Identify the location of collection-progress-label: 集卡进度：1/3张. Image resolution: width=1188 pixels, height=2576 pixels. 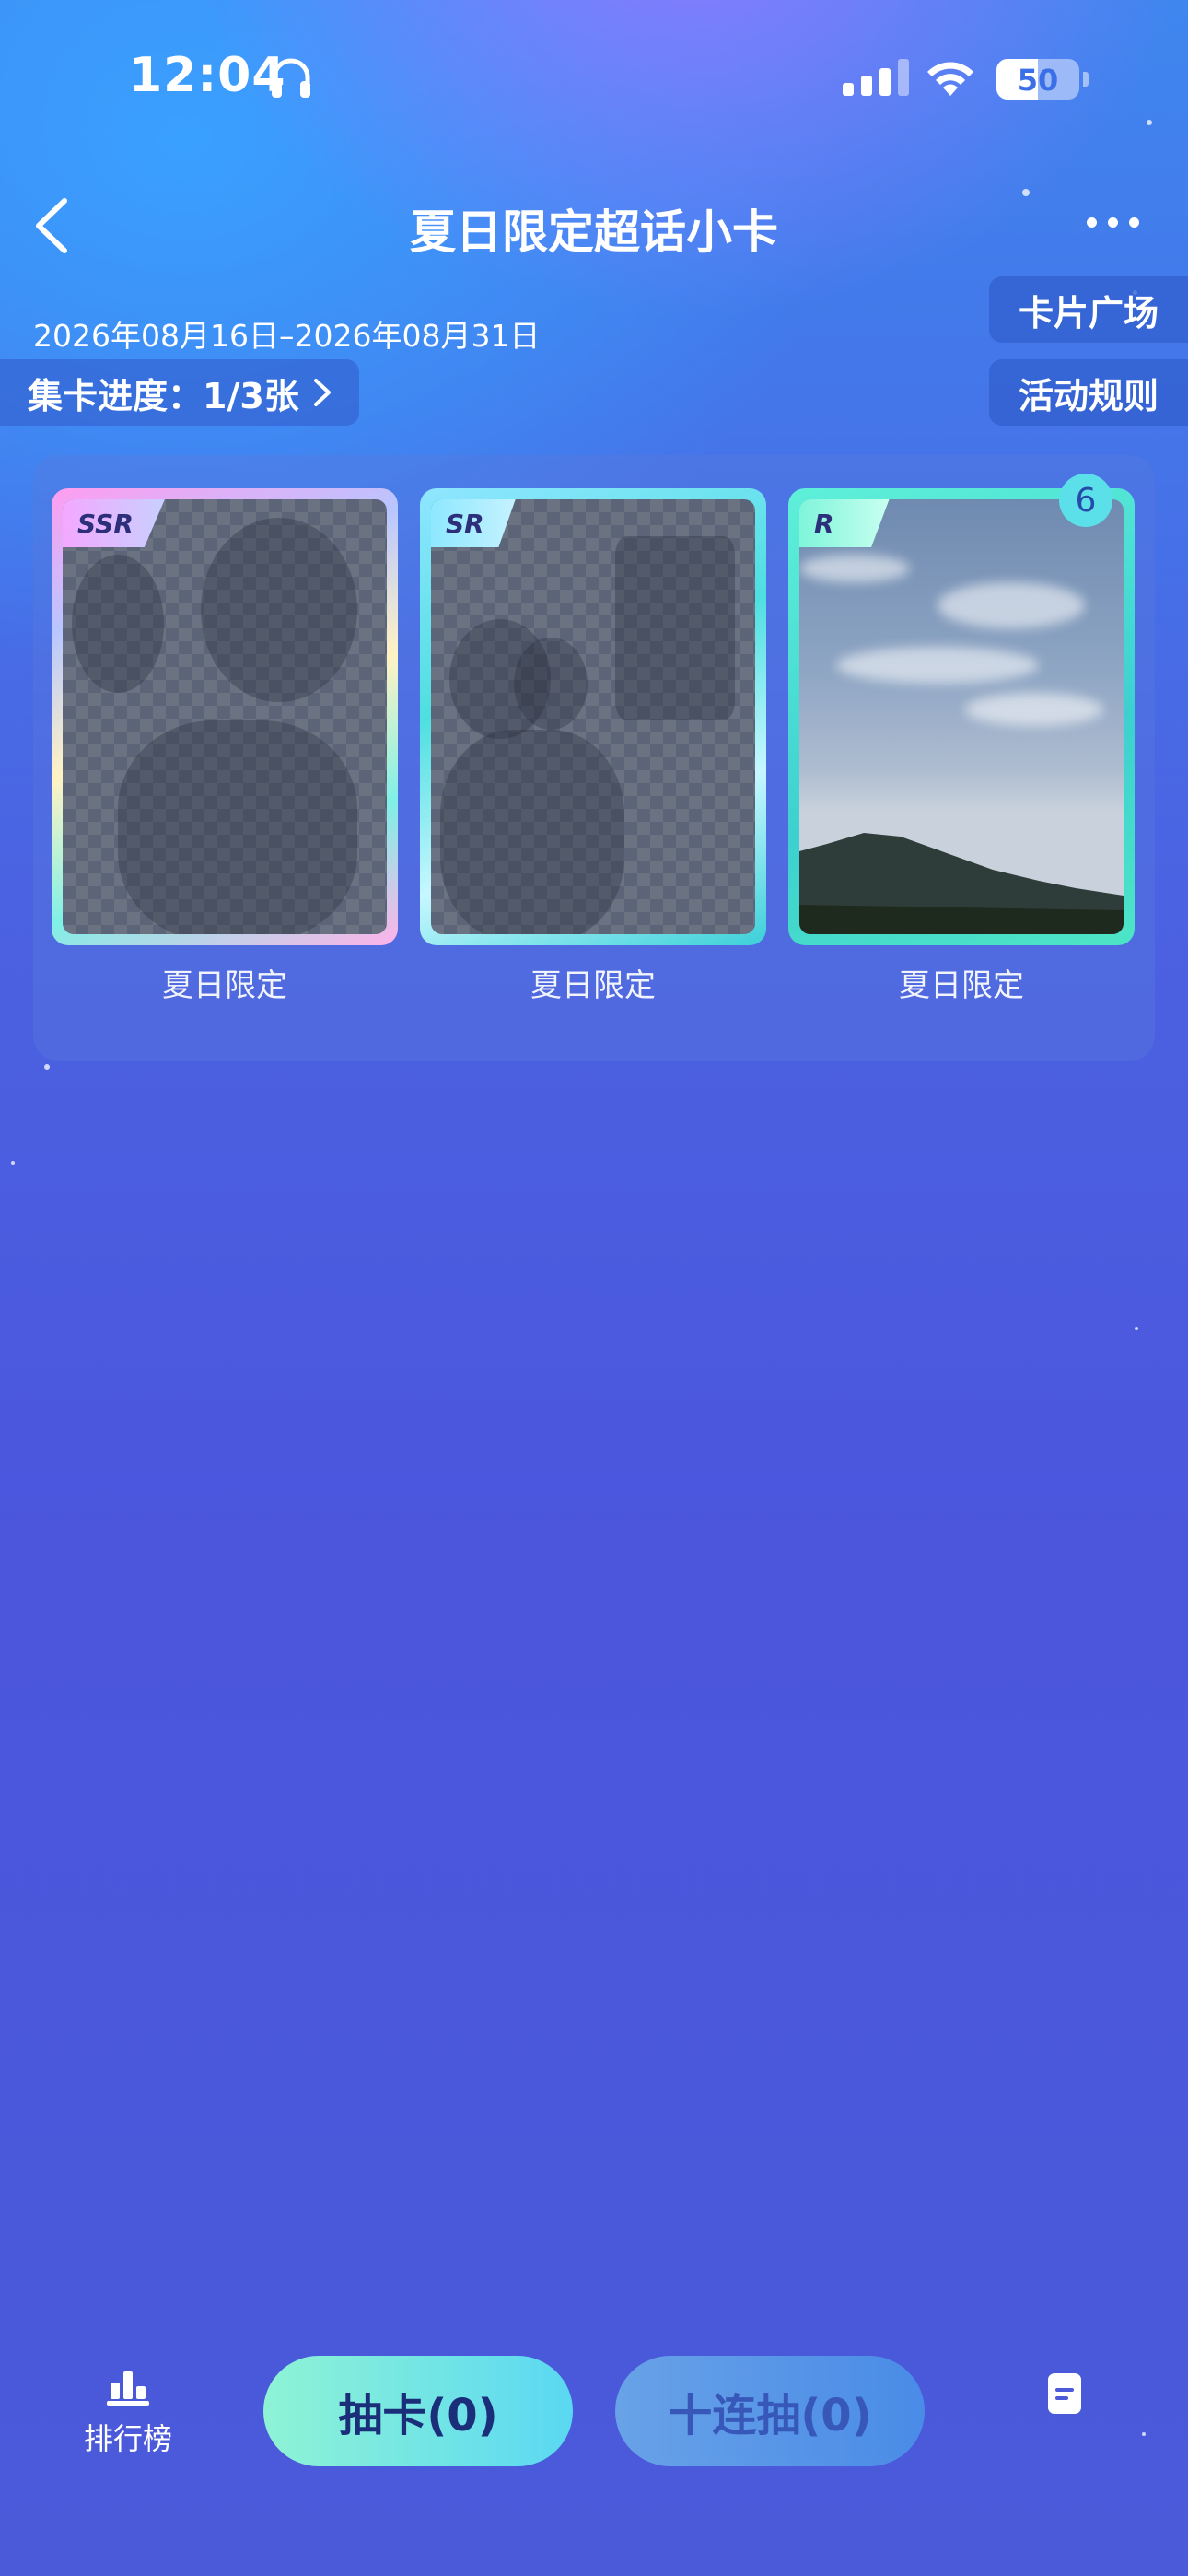
(163, 395).